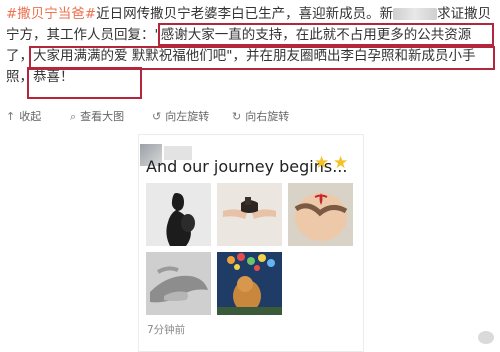  What do you see at coordinates (80, 35) in the screenshot?
I see `post-text-segment: 宁方，其工作人员回复：` at bounding box center [80, 35].